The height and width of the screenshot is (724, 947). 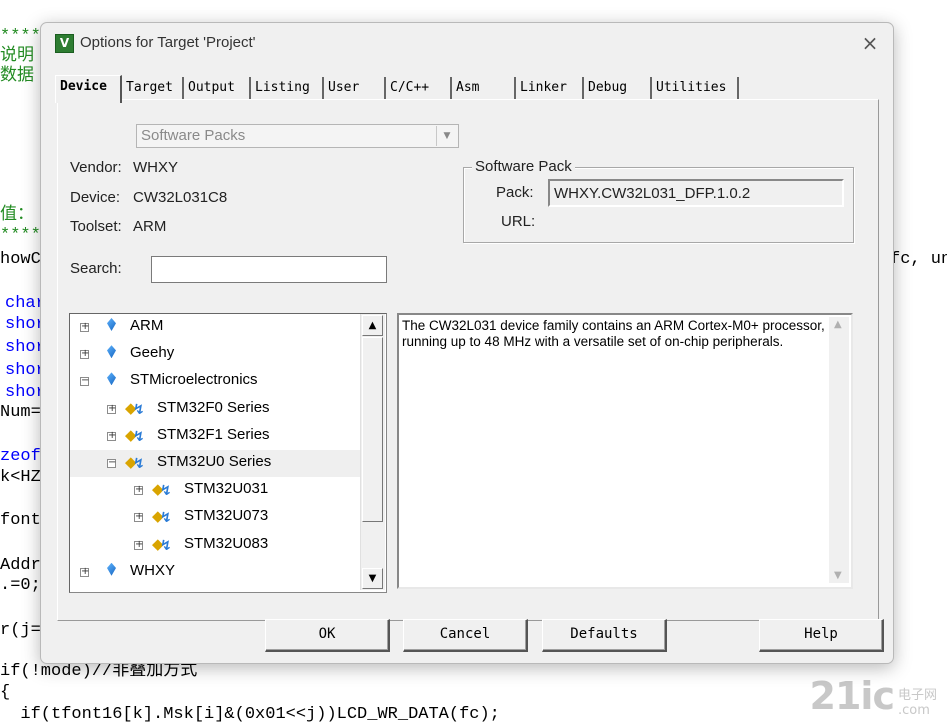 I want to click on code-line: 值：, so click(x=17, y=215).